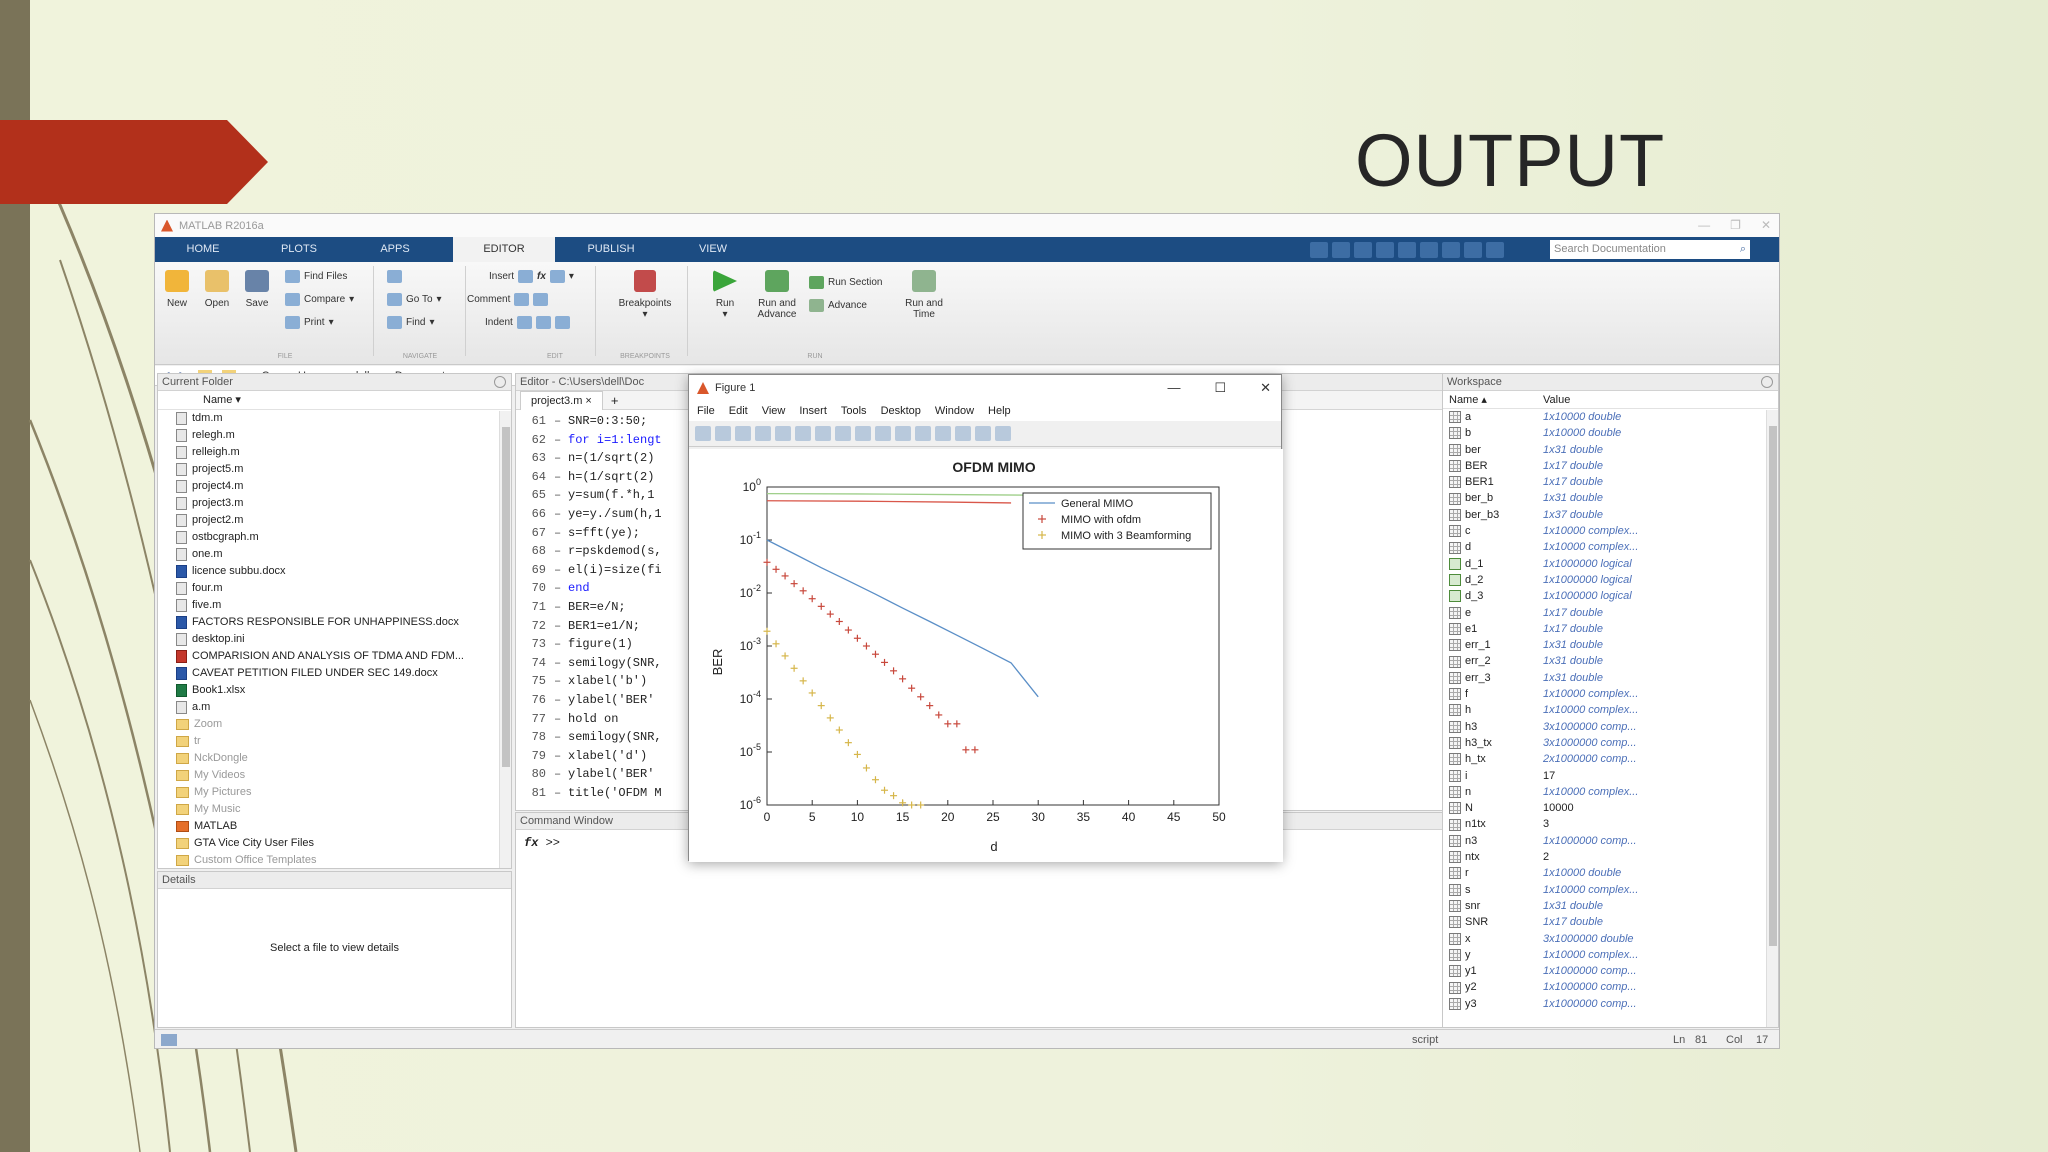 This screenshot has height=1152, width=2048. What do you see at coordinates (334, 809) in the screenshot?
I see `file-row: My Music` at bounding box center [334, 809].